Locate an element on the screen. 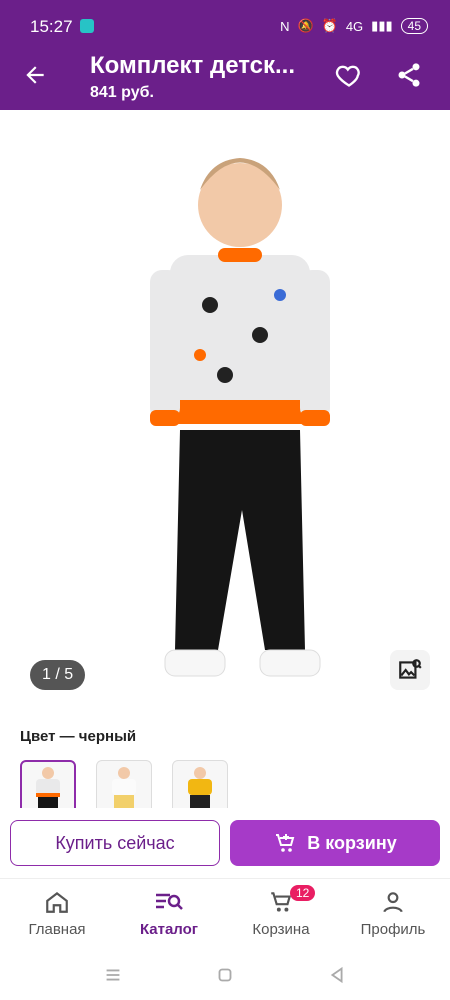 Image resolution: width=450 pixels, height=1000 pixels. nfc-icon: N is located at coordinates (285, 26).